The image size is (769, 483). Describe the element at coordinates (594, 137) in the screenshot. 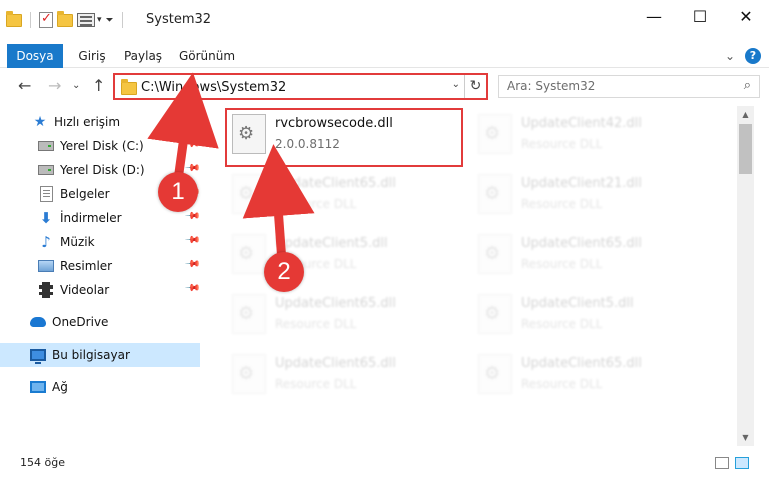

I see `file-item: UpdateClient42.dll Resource DLL` at that location.